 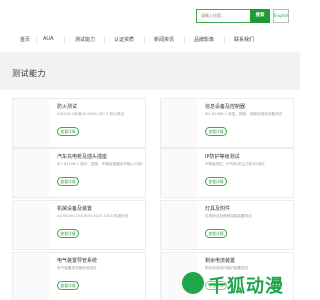 What do you see at coordinates (225, 107) in the screenshot?
I see `card-title: 信息设备及控制器` at bounding box center [225, 107].